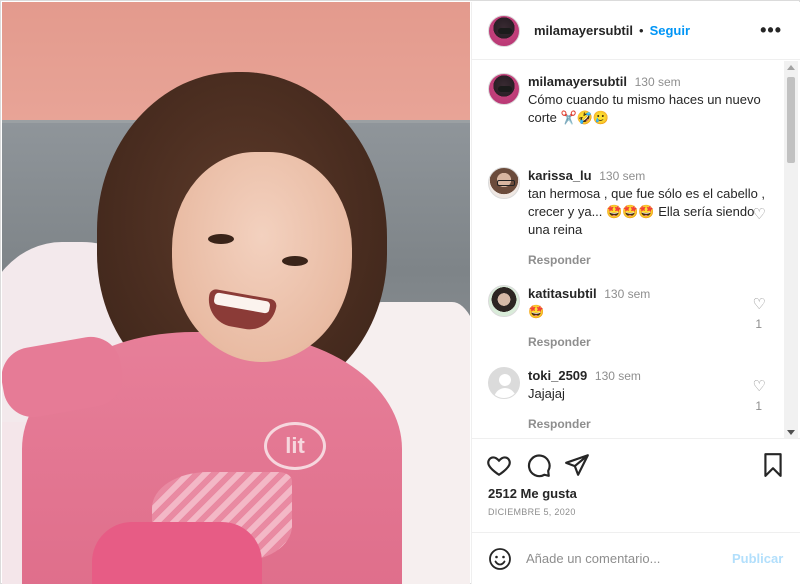 The image size is (800, 584). I want to click on post-actions: 2512 Me gusta DICIEMBRE 5, 2020, so click(636, 485).